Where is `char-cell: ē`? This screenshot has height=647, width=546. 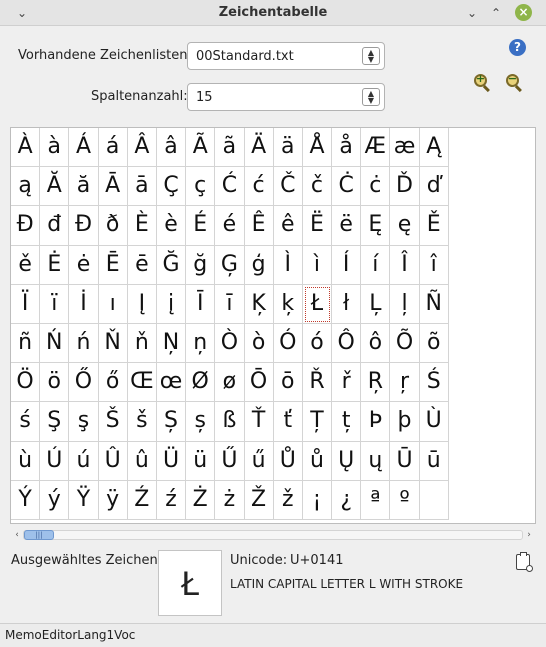
char-cell: ē is located at coordinates (142, 265).